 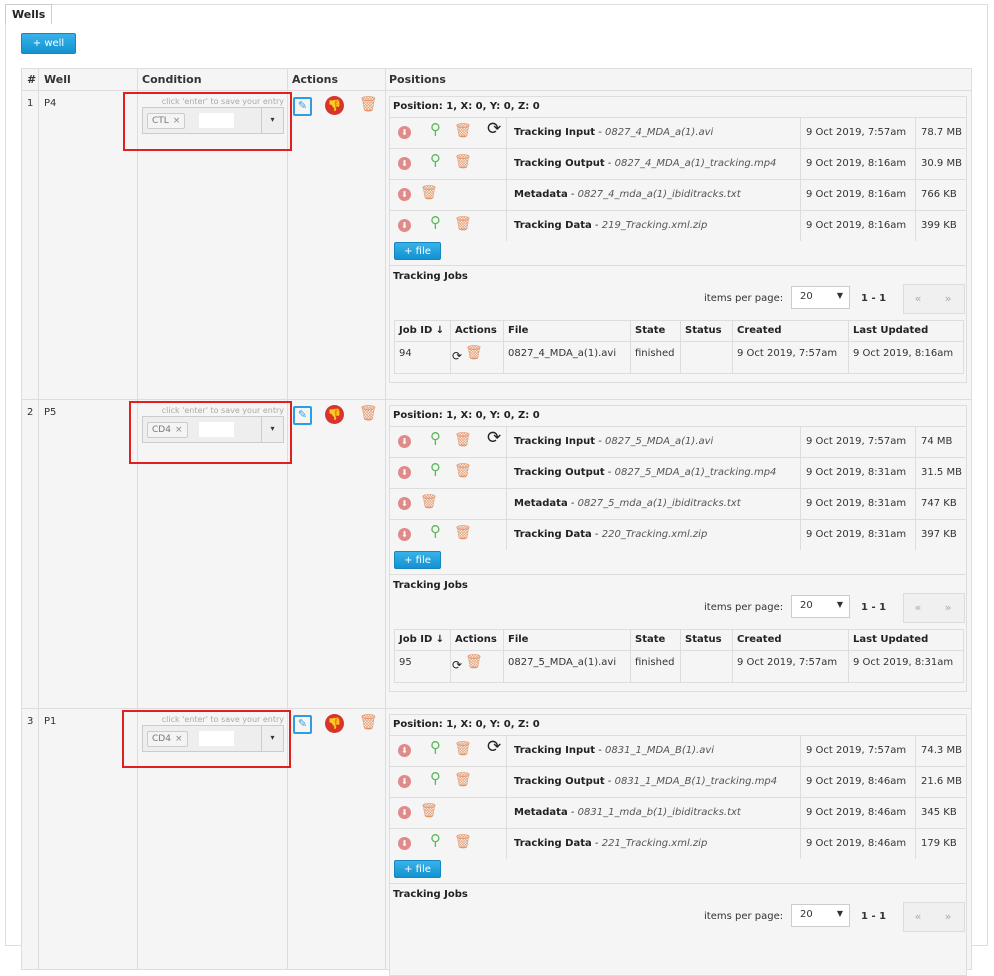 I want to click on chevron-down-icon: ▼, so click(x=839, y=295).